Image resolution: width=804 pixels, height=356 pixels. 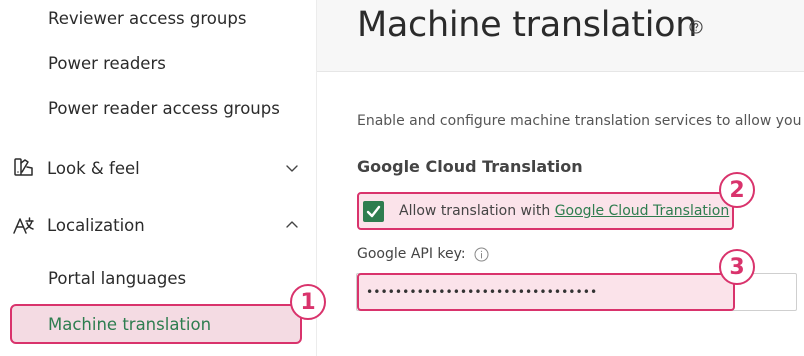 What do you see at coordinates (737, 267) in the screenshot?
I see `callout-badge-3: 3` at bounding box center [737, 267].